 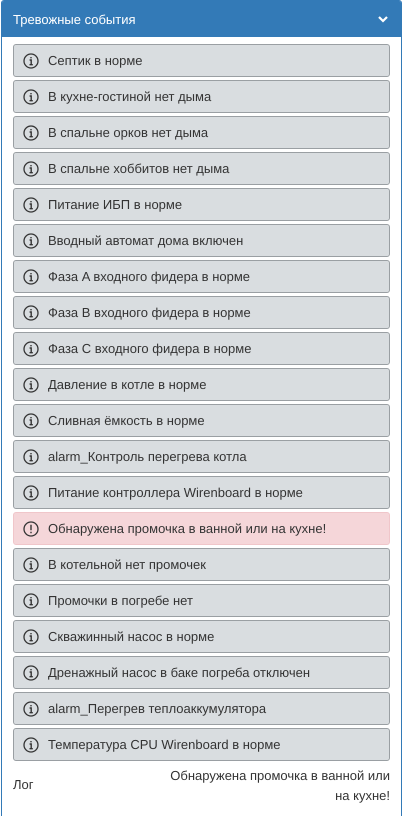 I want to click on alarm-event: Обнаружена промочка в ванной или на кухне!, so click(x=201, y=528).